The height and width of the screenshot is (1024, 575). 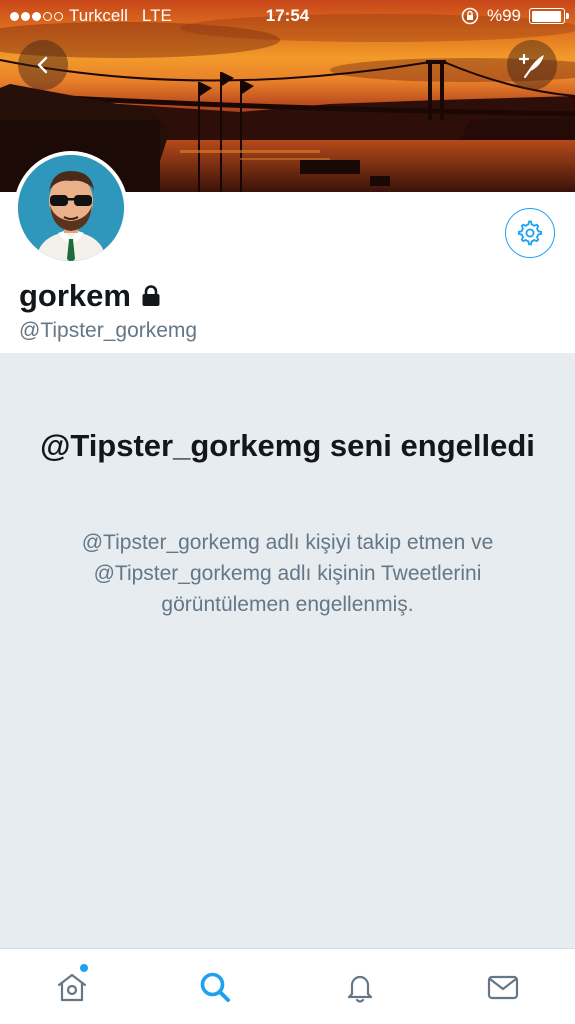 What do you see at coordinates (36, 16) in the screenshot?
I see `signal-strength-icon` at bounding box center [36, 16].